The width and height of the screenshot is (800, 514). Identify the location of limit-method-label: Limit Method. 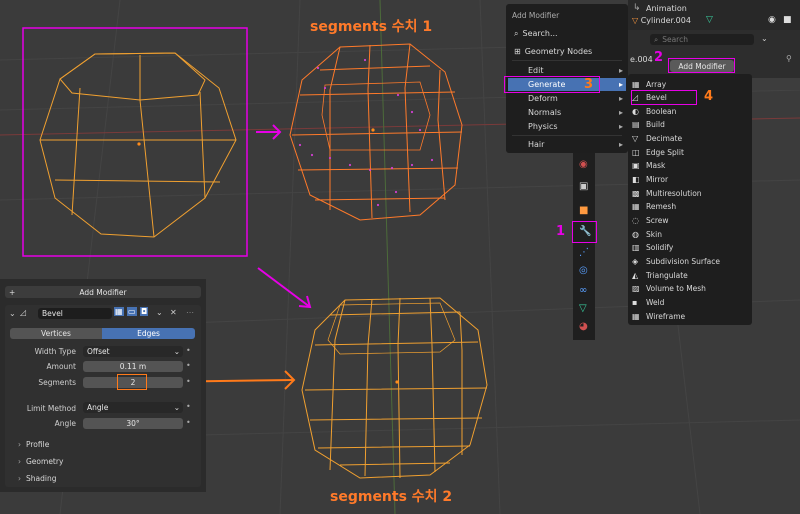
(51, 408).